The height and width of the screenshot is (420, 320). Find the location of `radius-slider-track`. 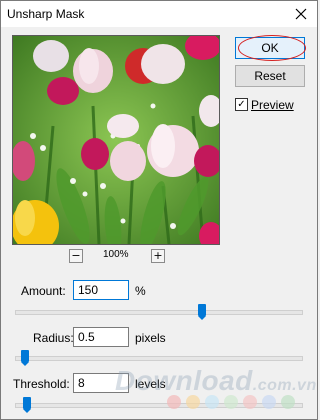

radius-slider-track is located at coordinates (159, 358).